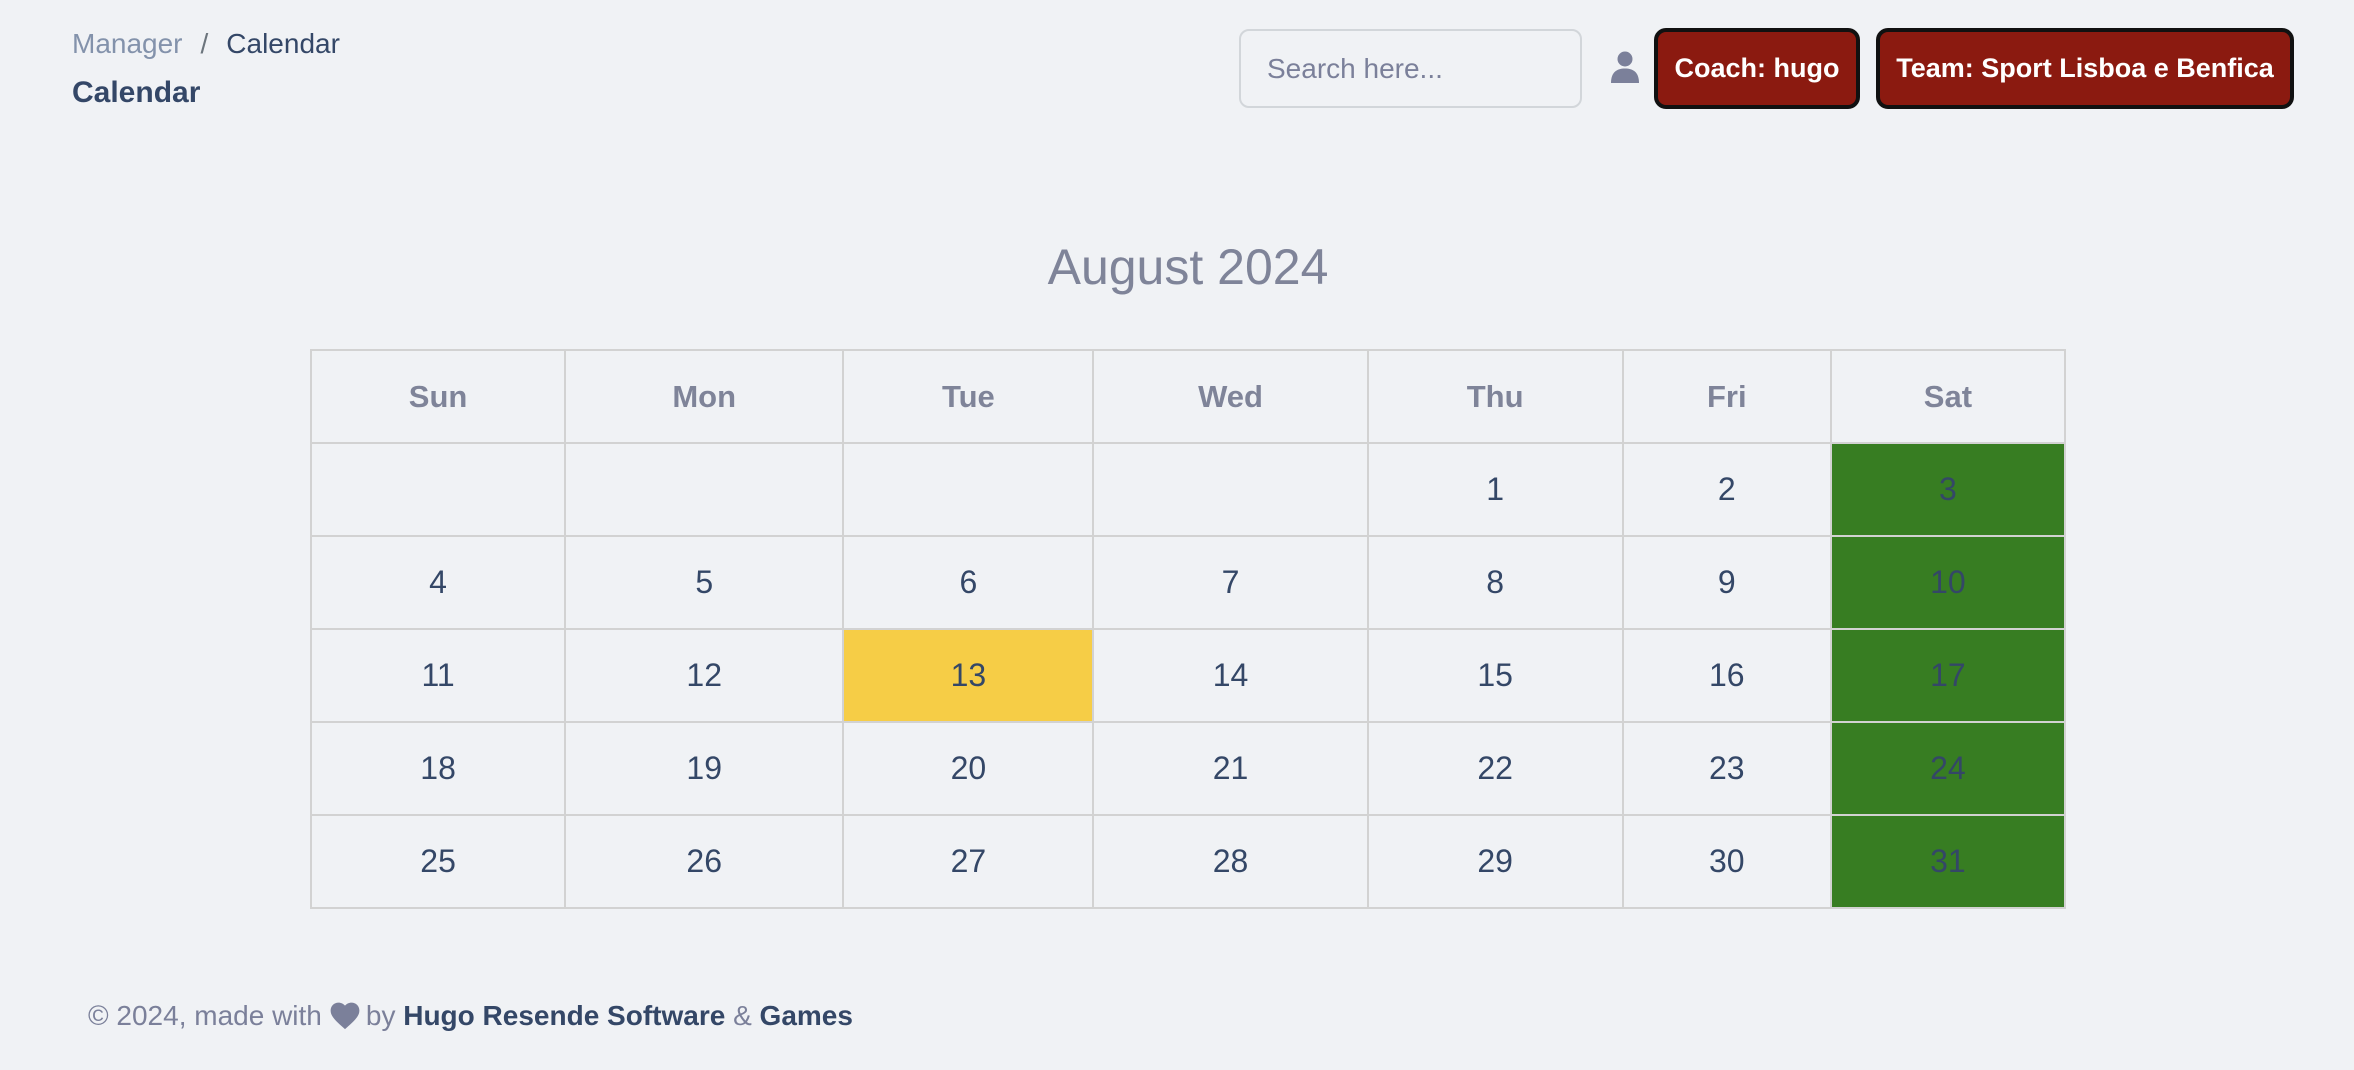  Describe the element at coordinates (704, 675) in the screenshot. I see `calendar-day-cell: 12` at that location.